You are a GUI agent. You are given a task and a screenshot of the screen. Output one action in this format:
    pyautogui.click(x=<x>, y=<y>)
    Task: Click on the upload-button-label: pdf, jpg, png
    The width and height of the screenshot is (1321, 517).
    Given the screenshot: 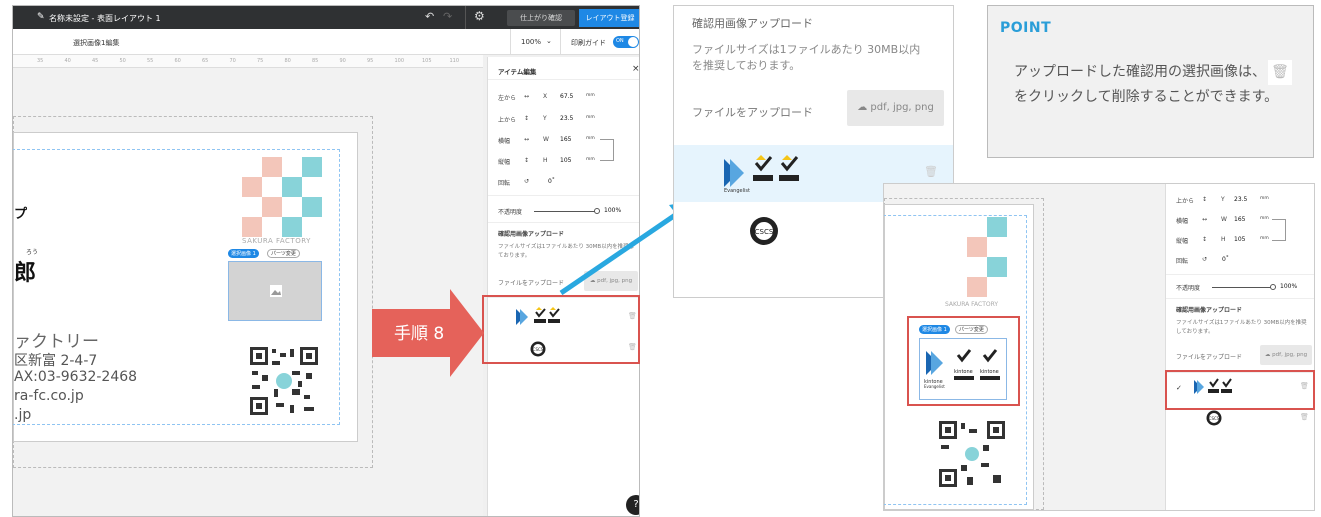 What is the action you would take?
    pyautogui.click(x=902, y=107)
    